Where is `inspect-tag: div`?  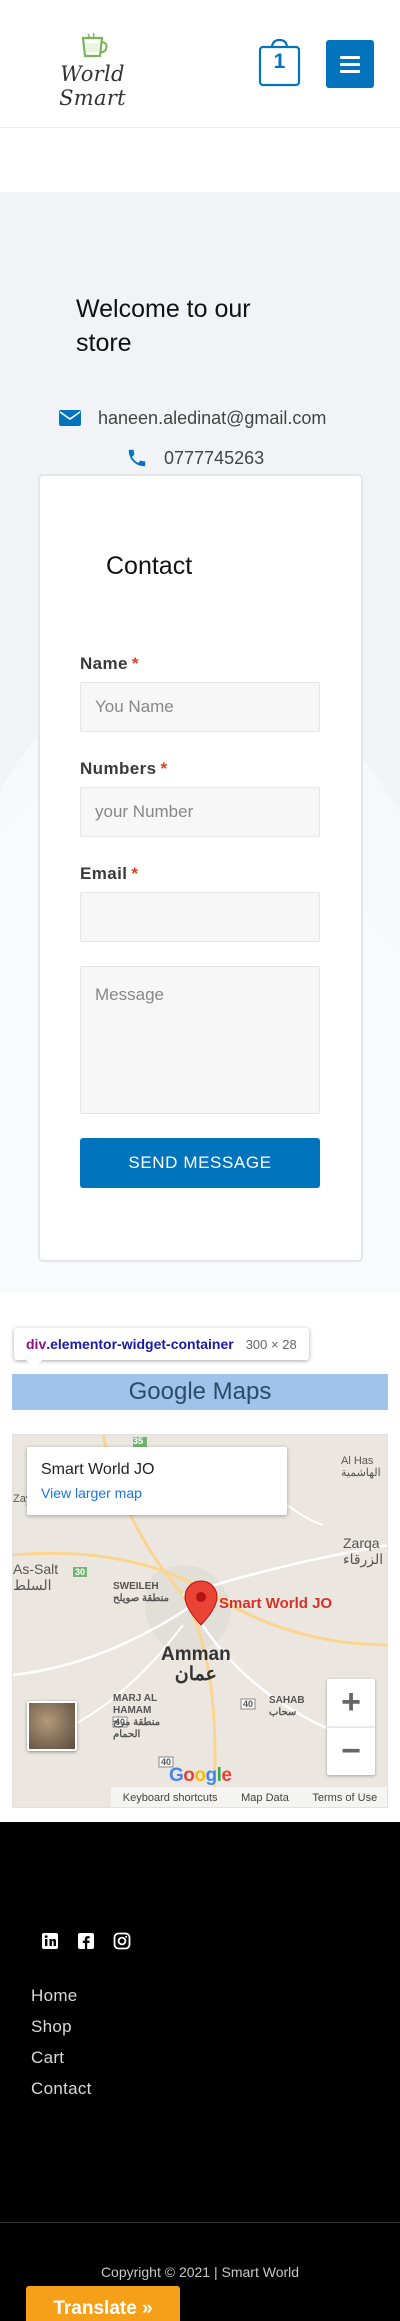
inspect-tag: div is located at coordinates (36, 1344).